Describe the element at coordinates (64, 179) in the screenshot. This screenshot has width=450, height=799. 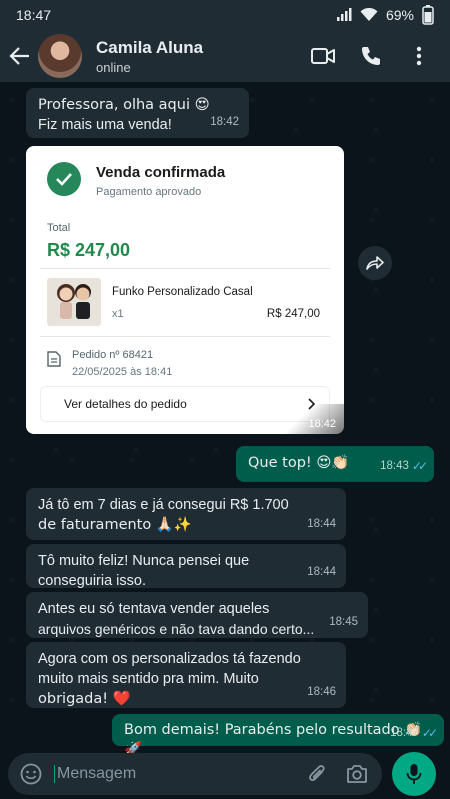
I see `check-circle-icon` at that location.